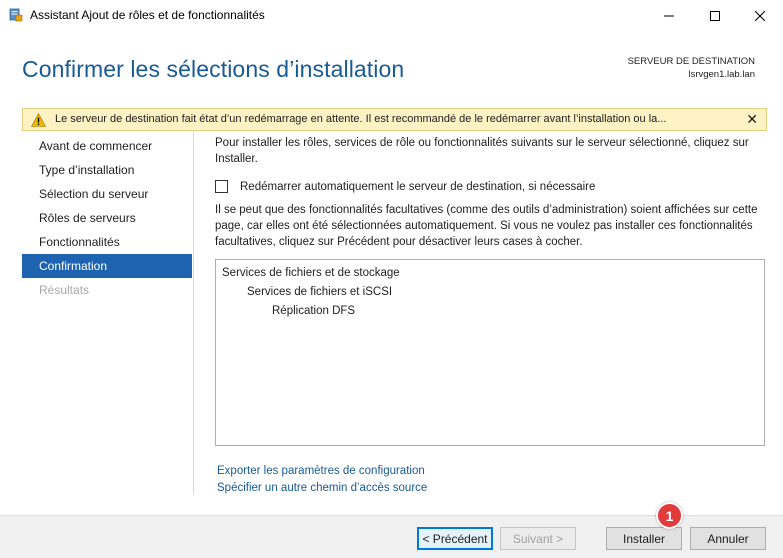 The height and width of the screenshot is (558, 783). Describe the element at coordinates (721, 74) in the screenshot. I see `destination-server-name: lsrvgen1.lab.lan` at that location.